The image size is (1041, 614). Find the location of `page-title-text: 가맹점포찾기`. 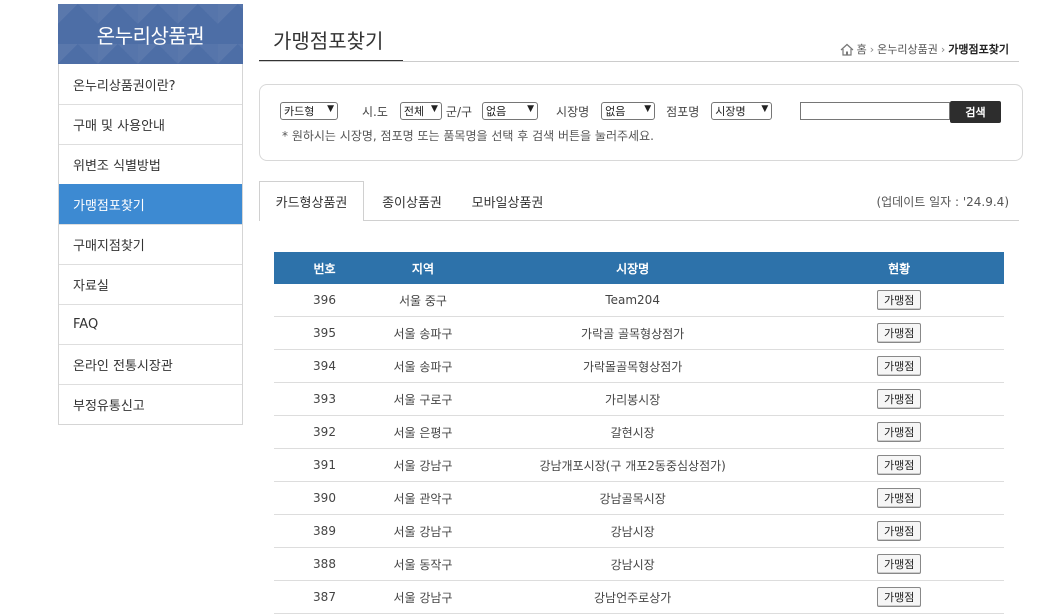

page-title-text: 가맹점포찾기 is located at coordinates (328, 41).